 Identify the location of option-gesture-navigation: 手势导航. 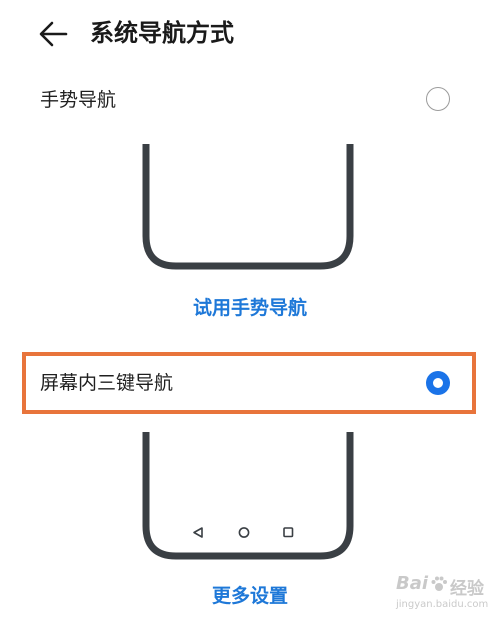
(250, 100).